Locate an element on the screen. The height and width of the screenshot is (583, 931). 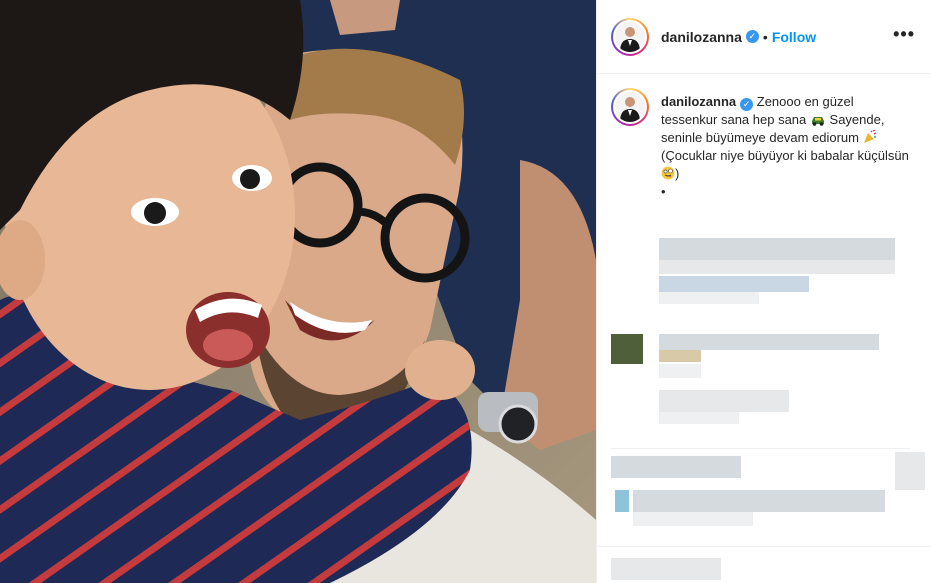
caption-avatar is located at coordinates (630, 107).